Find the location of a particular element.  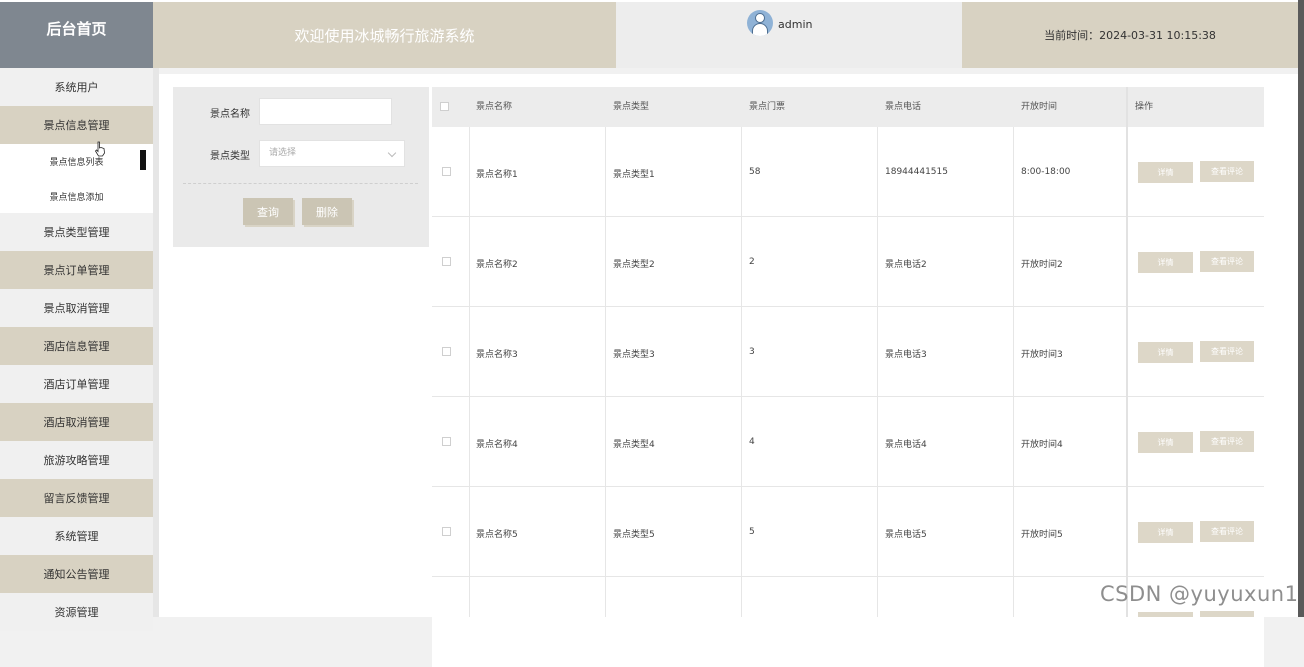

query-button: 查询 is located at coordinates (268, 211).